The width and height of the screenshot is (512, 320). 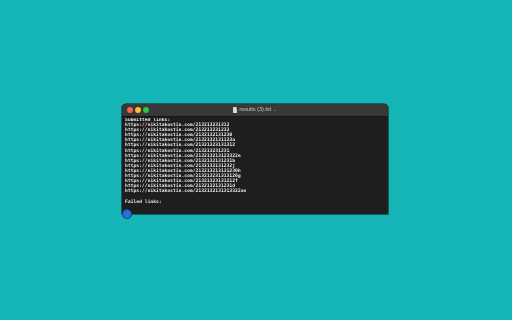 What do you see at coordinates (143, 202) in the screenshot?
I see `failed-links-header: Failed links:` at bounding box center [143, 202].